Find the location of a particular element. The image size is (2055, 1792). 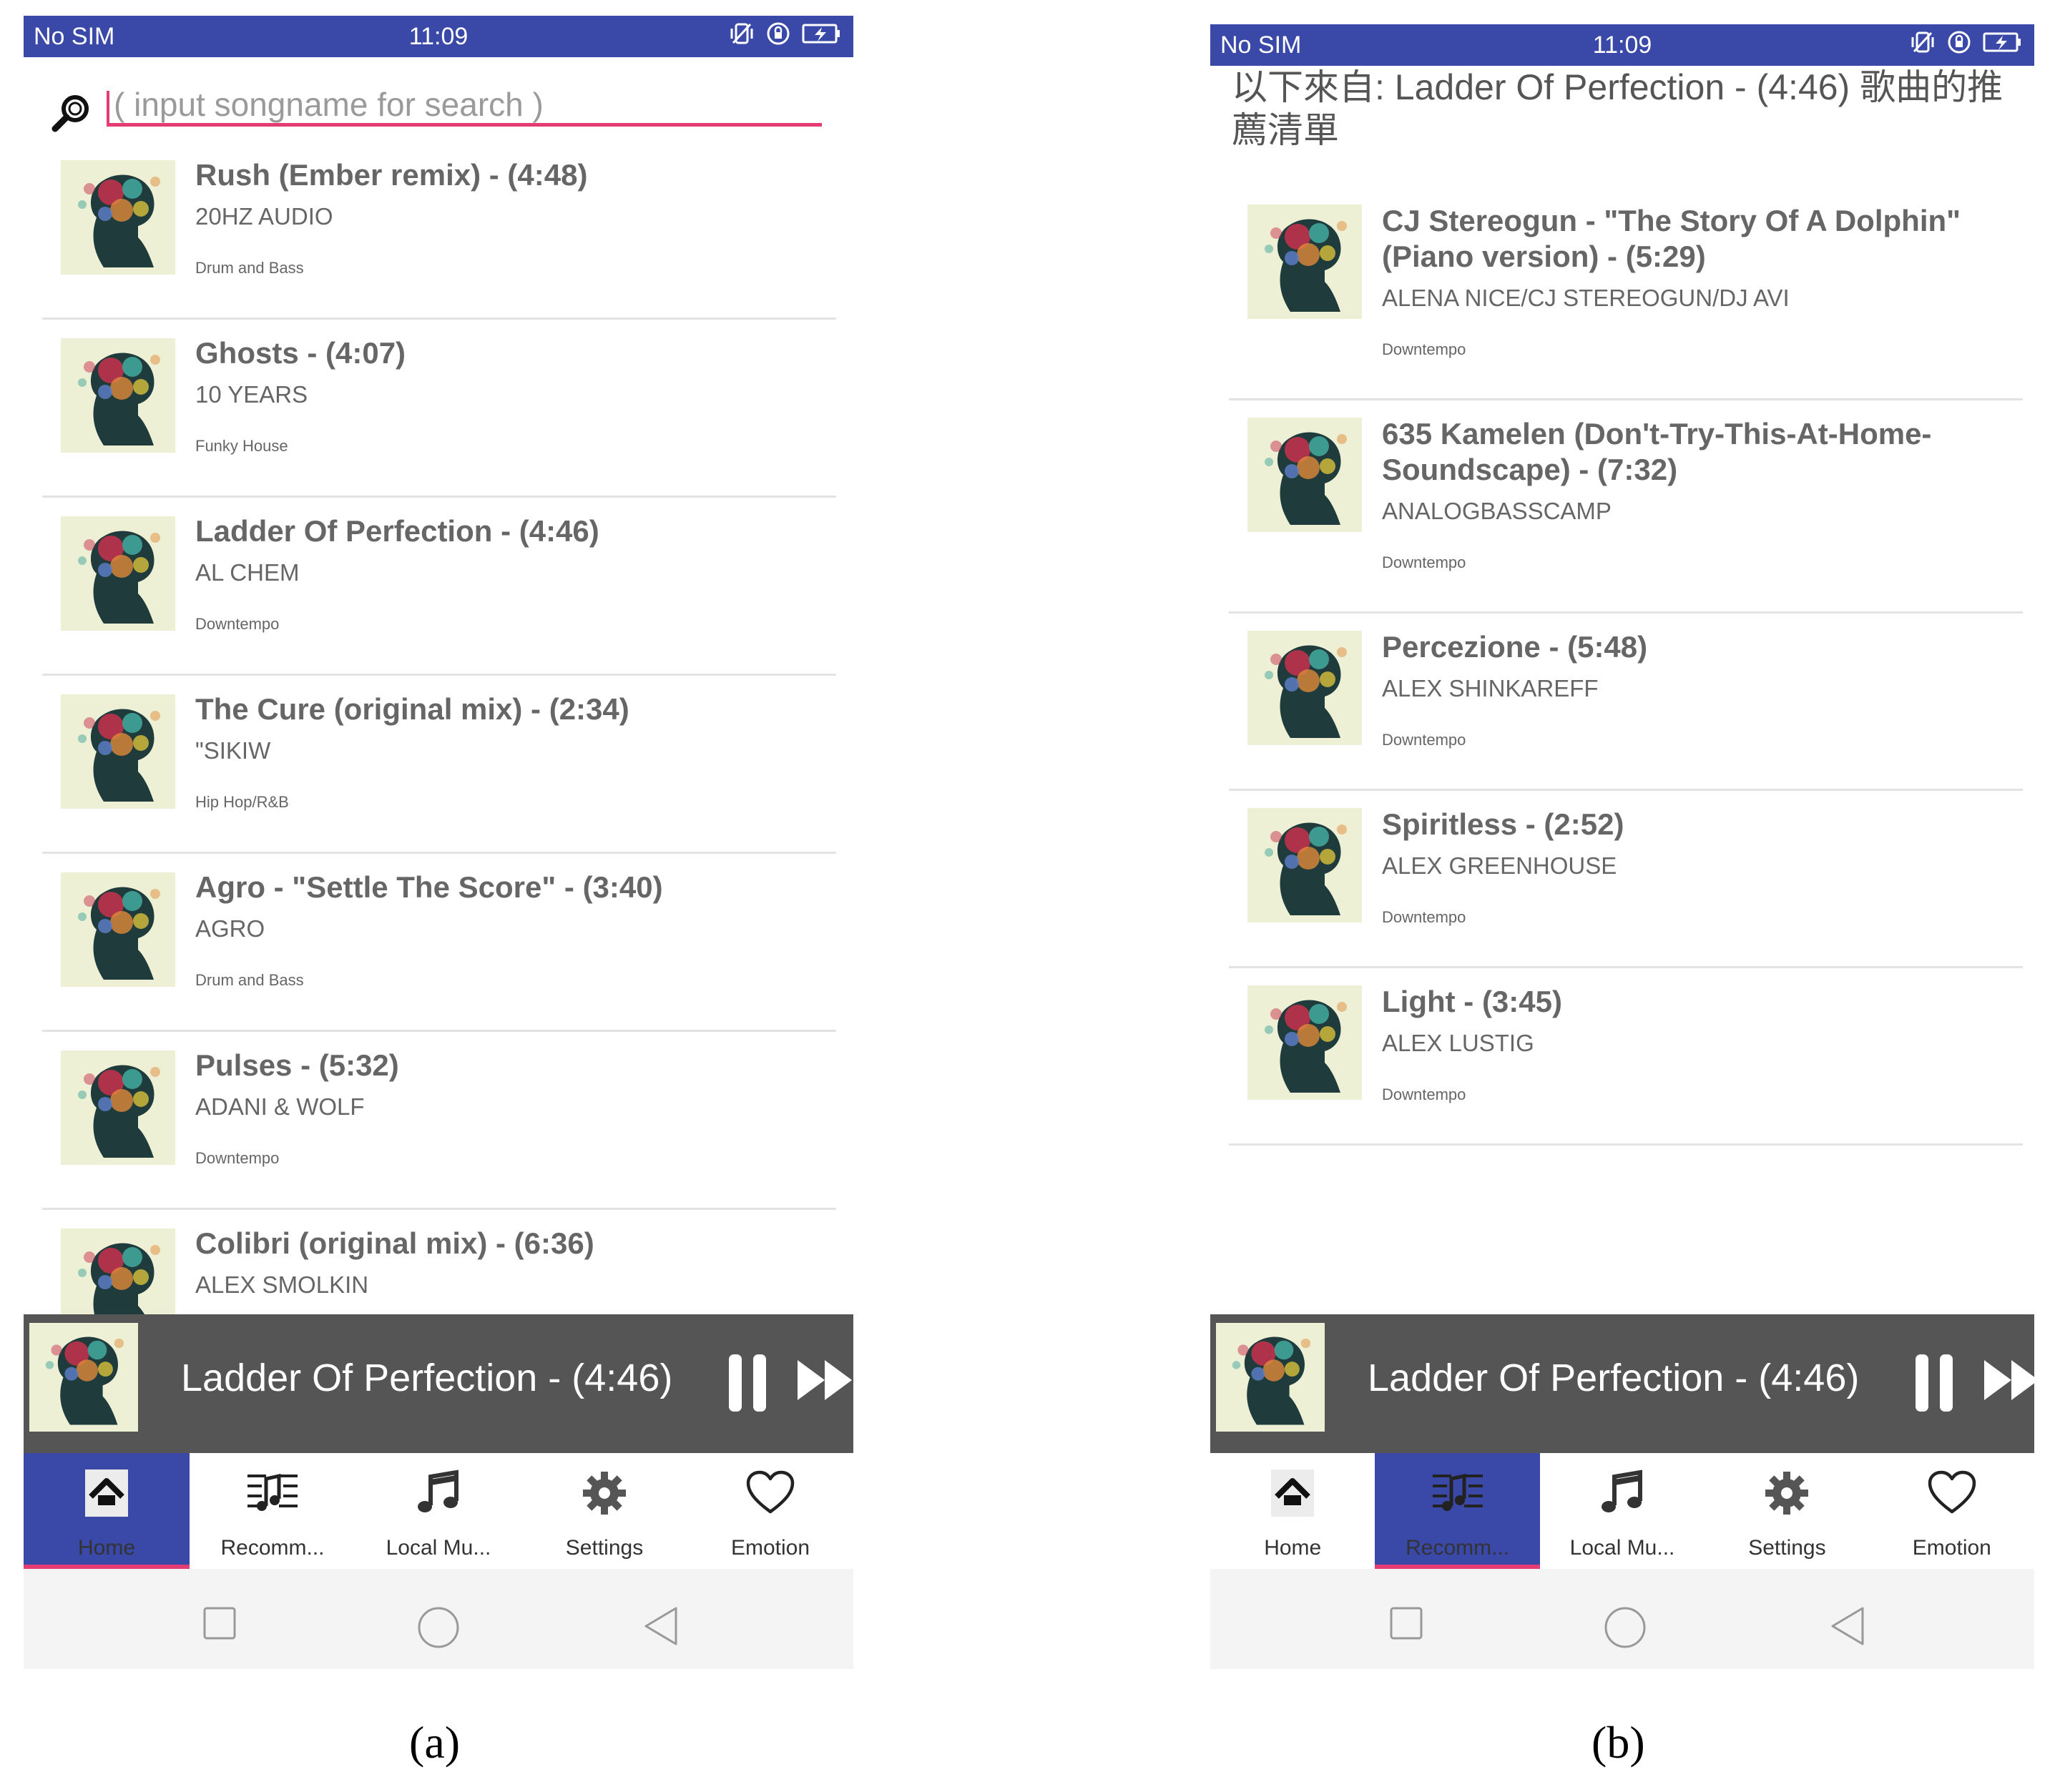

caption-a: (a) is located at coordinates (435, 1742).